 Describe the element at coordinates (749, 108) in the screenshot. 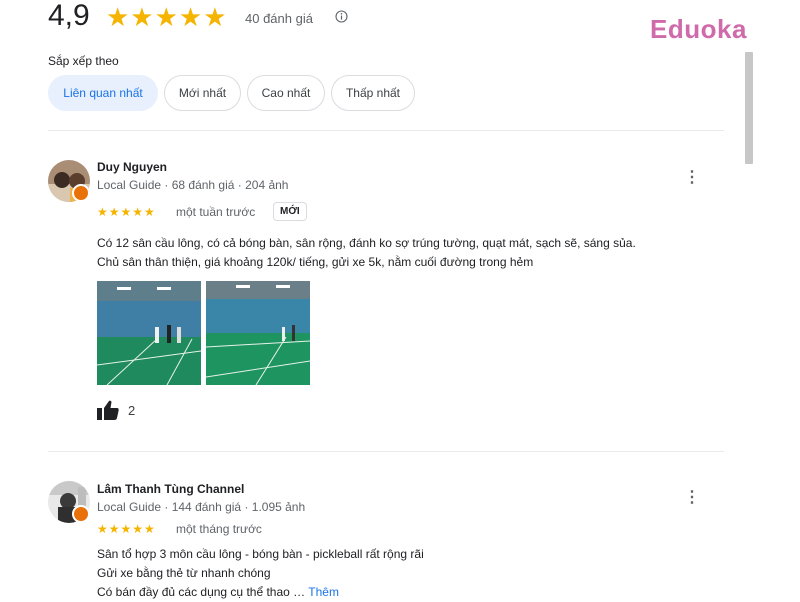

I see `scrollbar-thumb` at that location.